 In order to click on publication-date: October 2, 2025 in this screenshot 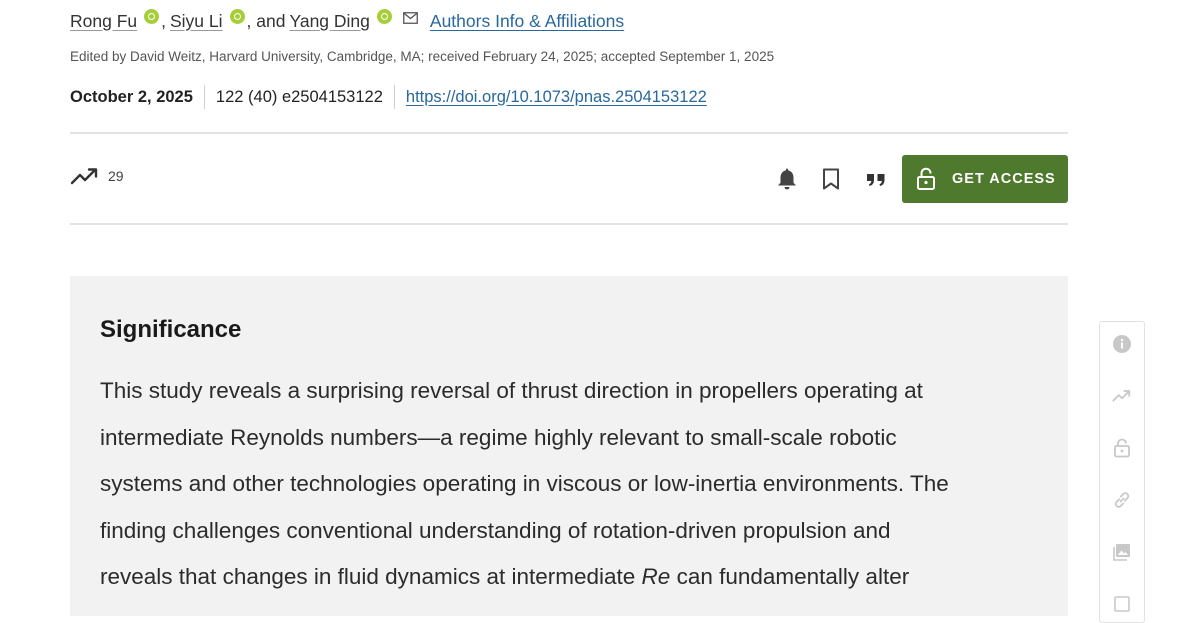, I will do `click(131, 96)`.